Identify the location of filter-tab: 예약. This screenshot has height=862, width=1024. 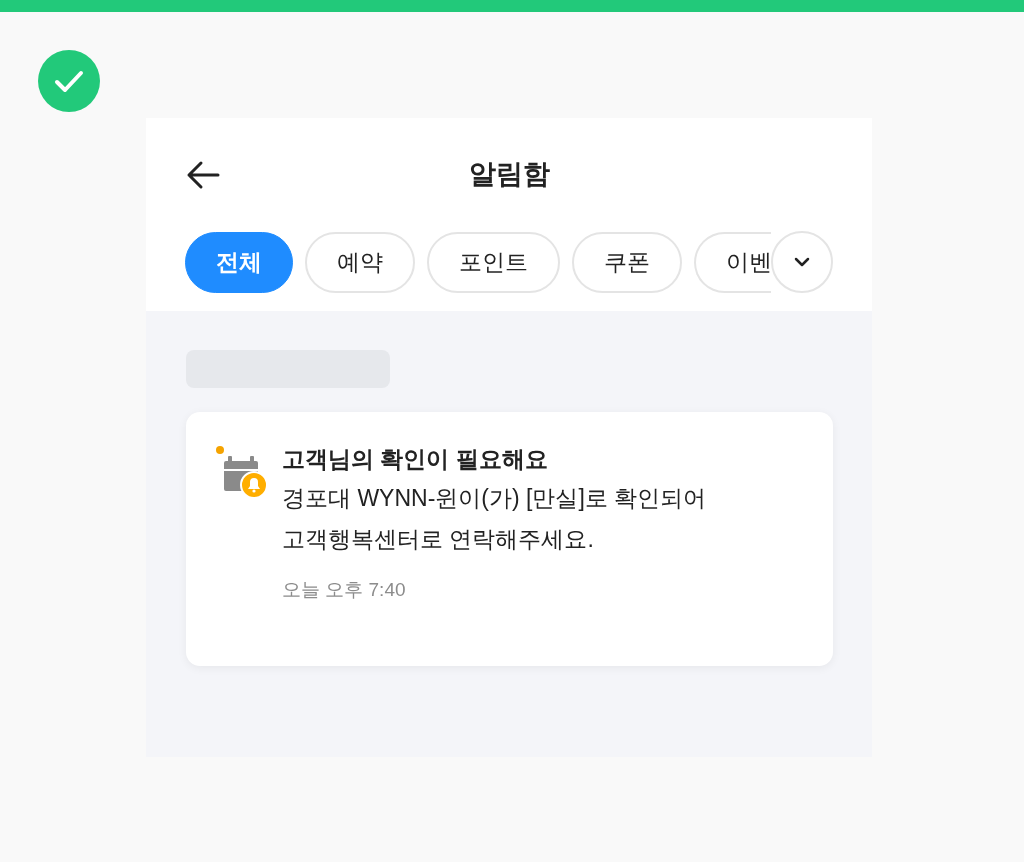
(360, 262).